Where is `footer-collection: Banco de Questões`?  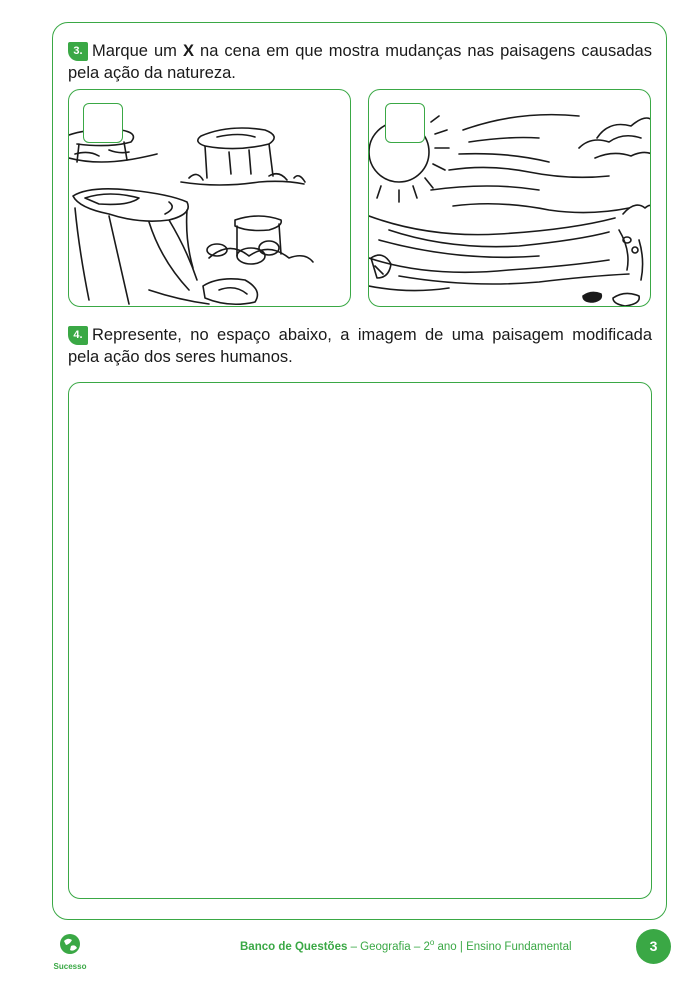 footer-collection: Banco de Questões is located at coordinates (294, 946).